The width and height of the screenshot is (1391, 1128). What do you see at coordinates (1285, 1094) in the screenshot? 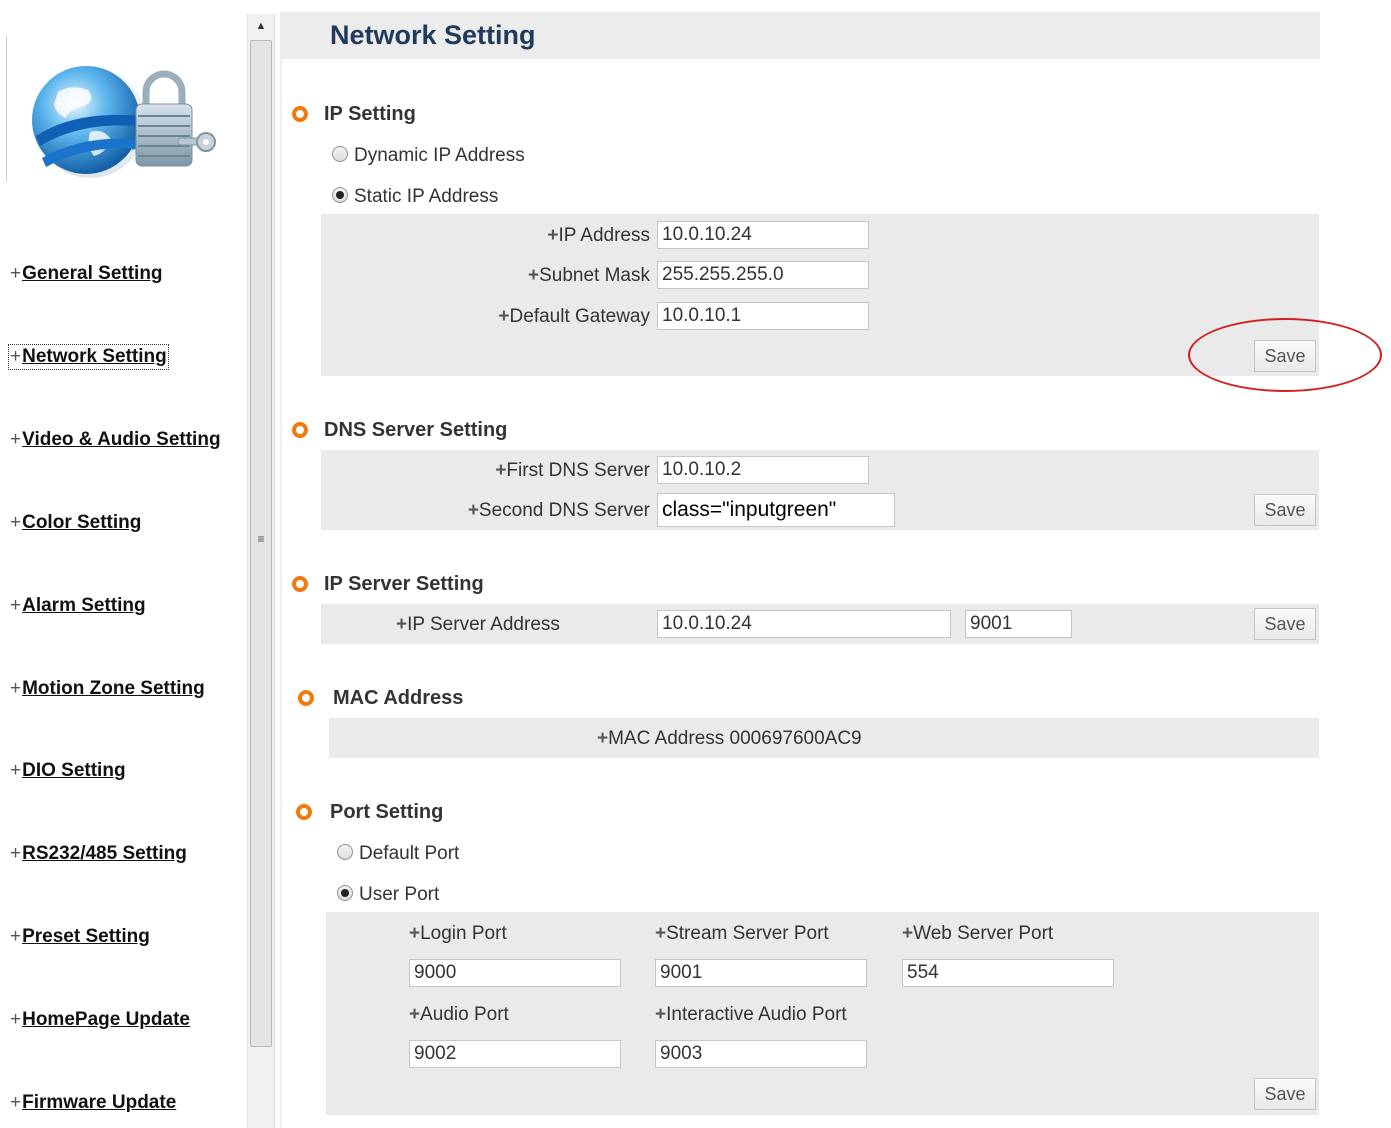
I see `port-setting-save-button: Save` at bounding box center [1285, 1094].